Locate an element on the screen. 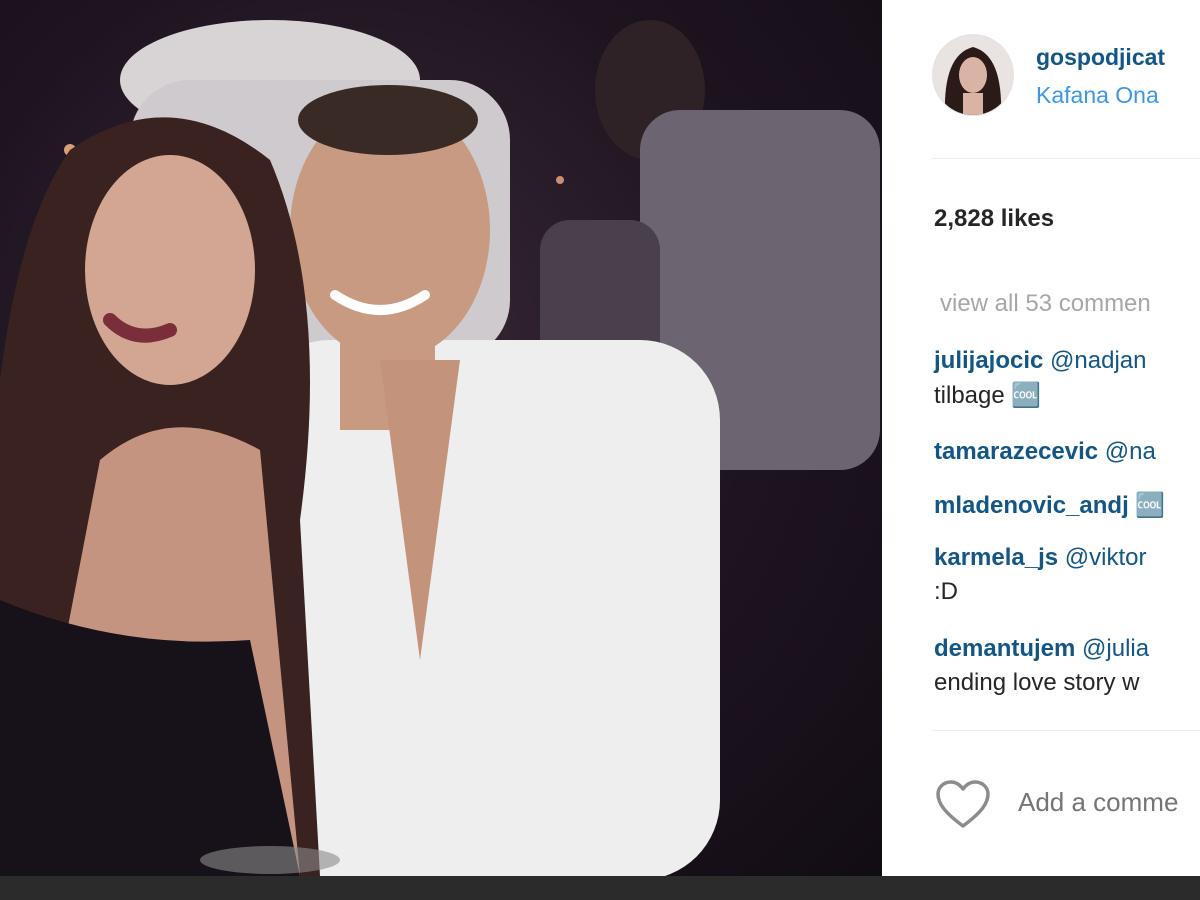 The width and height of the screenshot is (1200, 900). bottom-bar is located at coordinates (600, 888).